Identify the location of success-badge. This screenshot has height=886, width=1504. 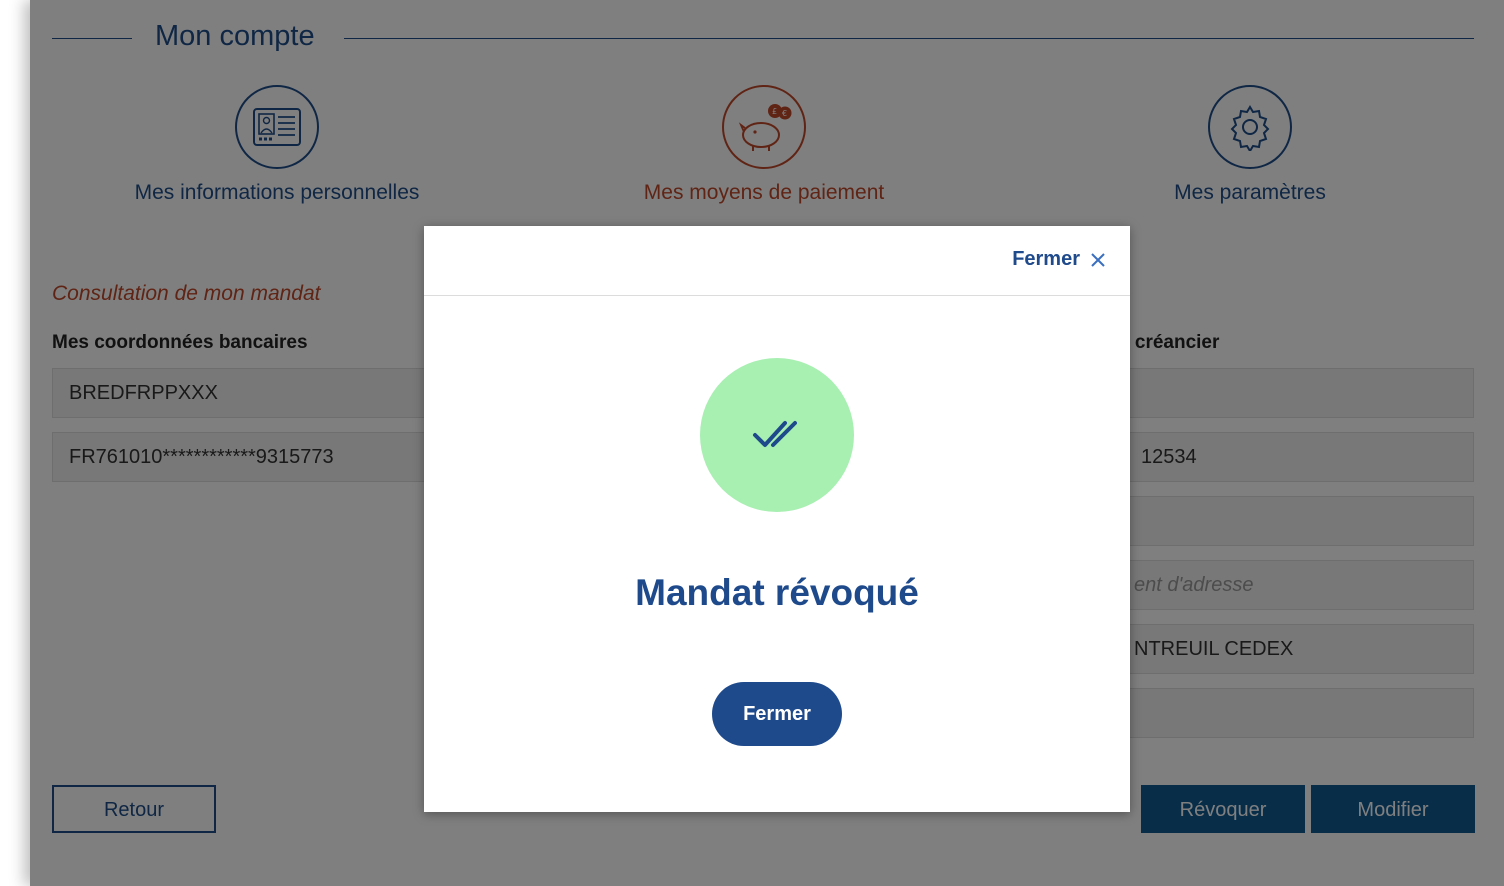
(777, 435).